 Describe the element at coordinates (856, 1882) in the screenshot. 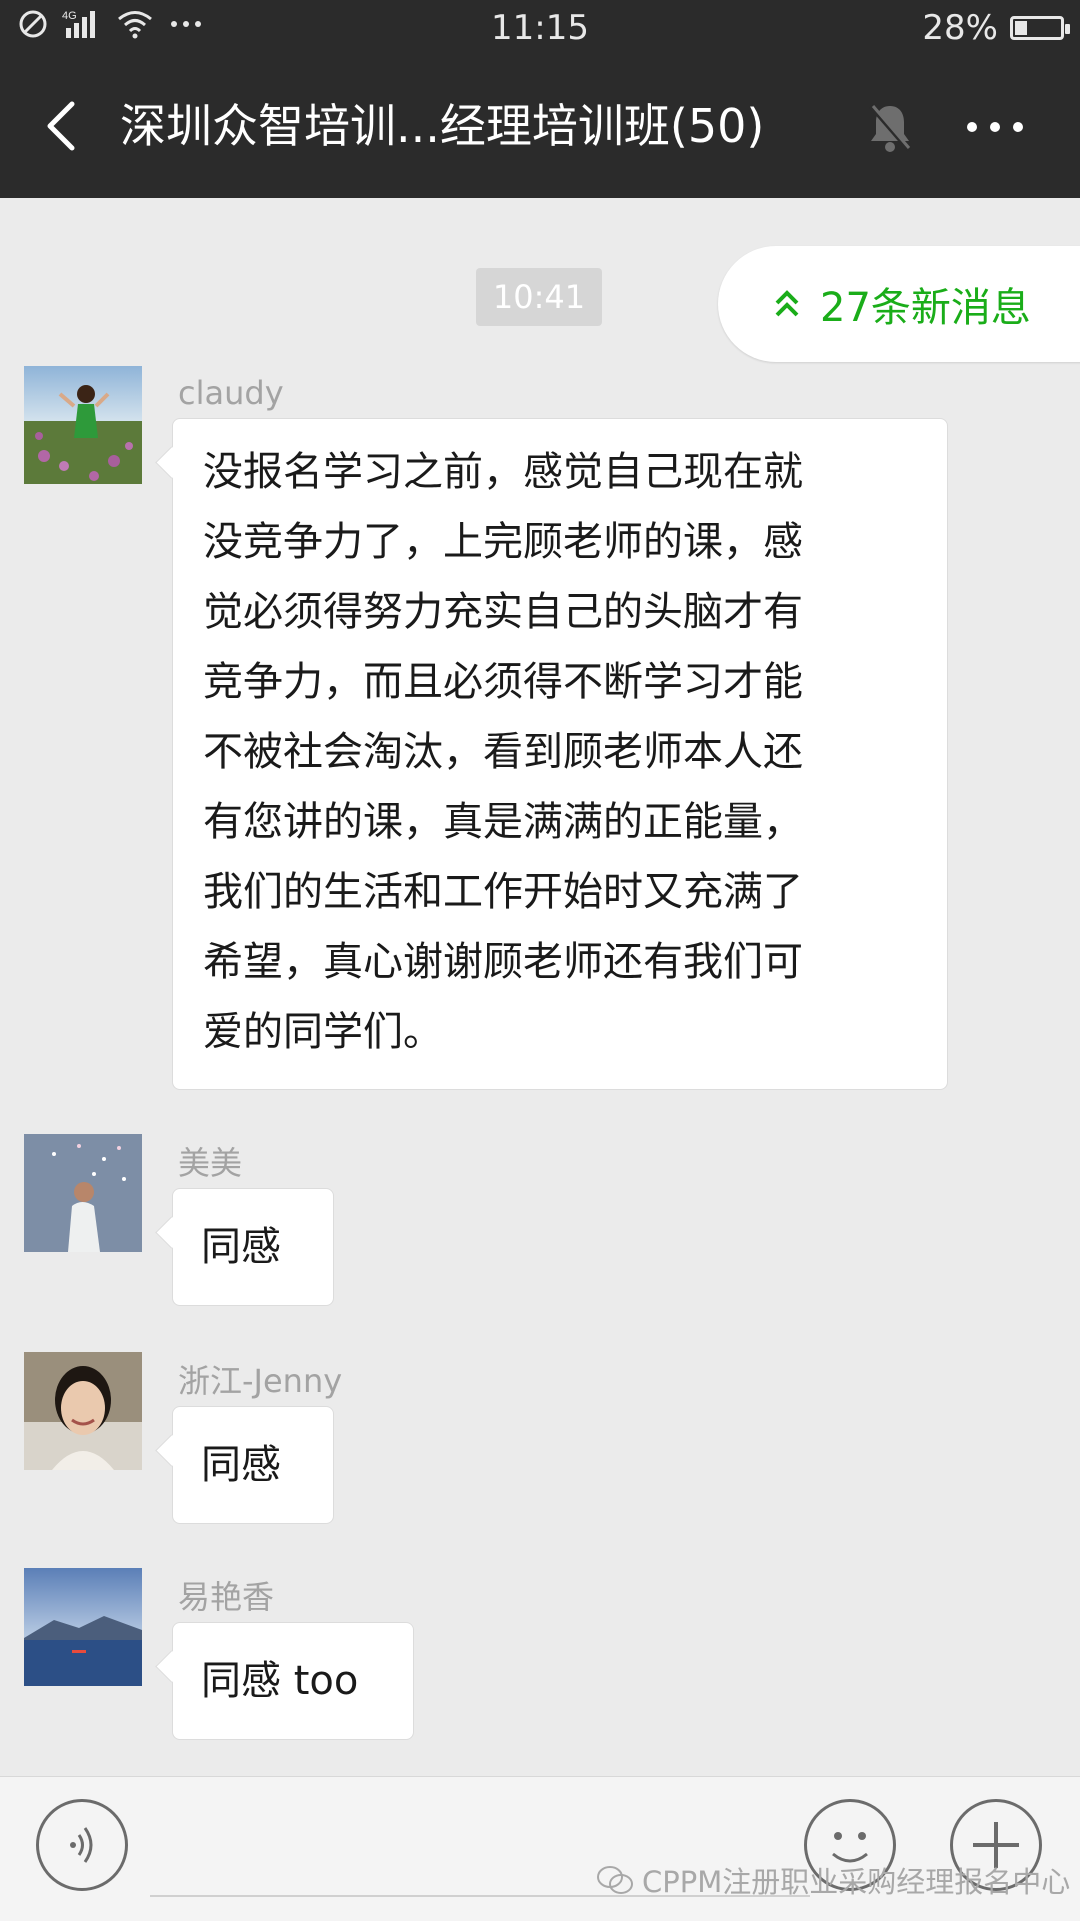

I see `watermark-text: CPPM注册职业采购经理报名中心` at that location.